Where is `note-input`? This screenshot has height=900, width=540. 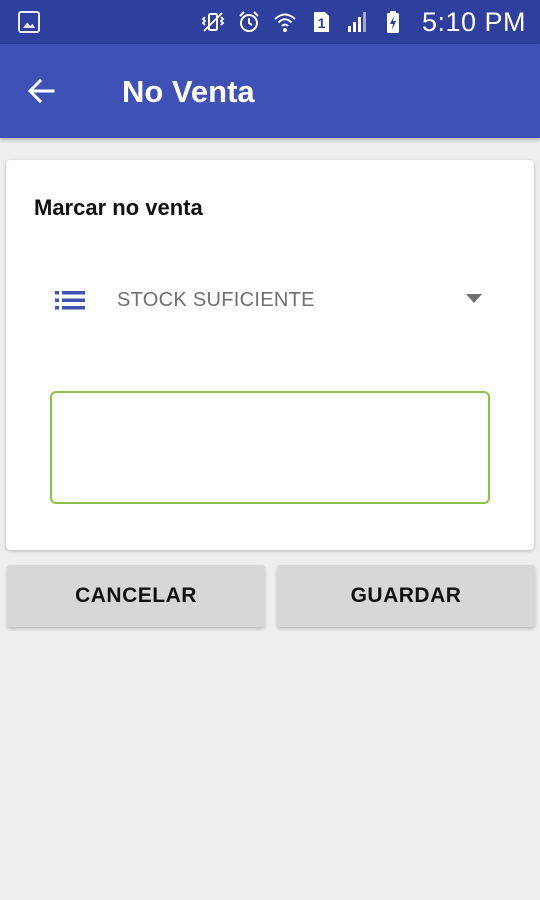
note-input is located at coordinates (270, 447).